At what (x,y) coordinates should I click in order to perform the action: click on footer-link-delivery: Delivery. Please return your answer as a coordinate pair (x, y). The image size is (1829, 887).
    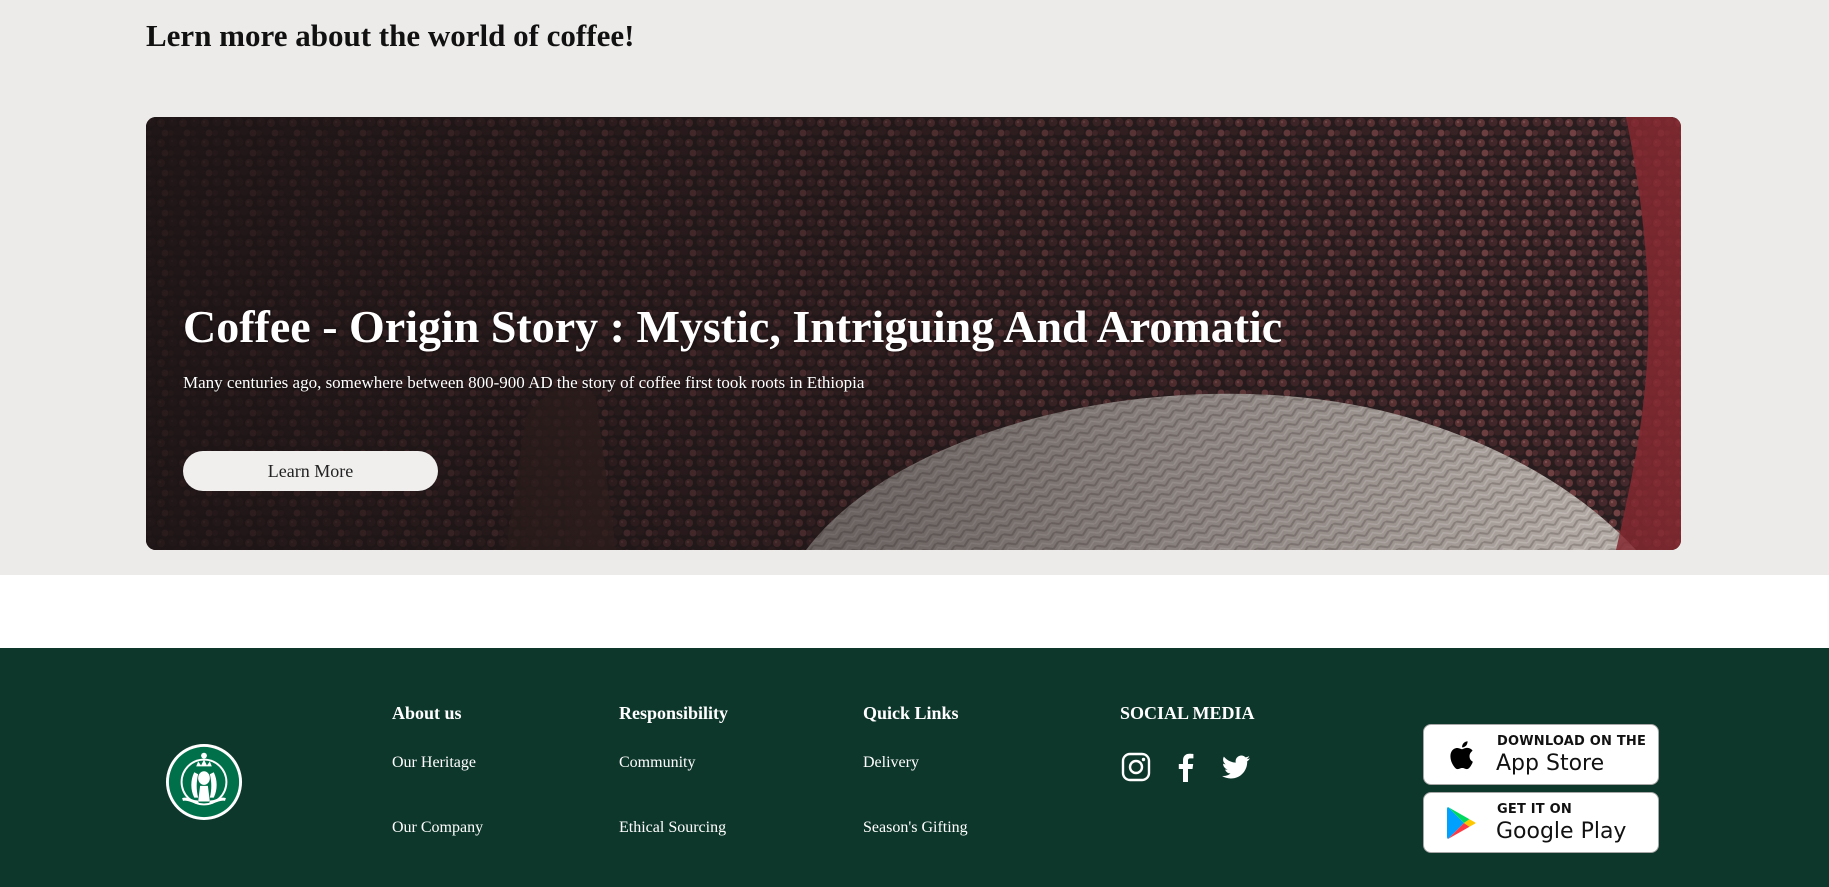
    Looking at the image, I should click on (891, 763).